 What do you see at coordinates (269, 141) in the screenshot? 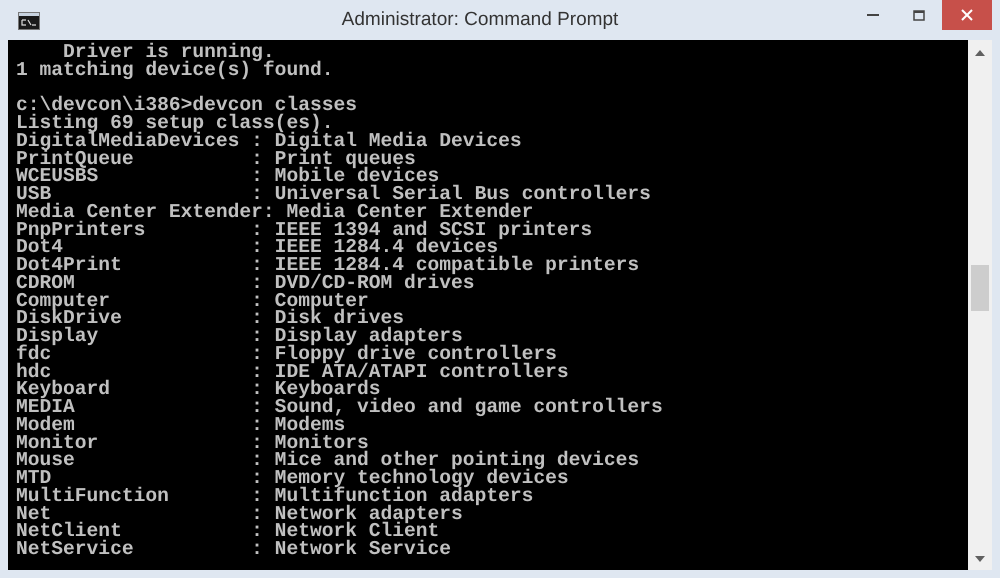
I see `console-line: DigitalMediaDevices : Digital Media Devices` at bounding box center [269, 141].